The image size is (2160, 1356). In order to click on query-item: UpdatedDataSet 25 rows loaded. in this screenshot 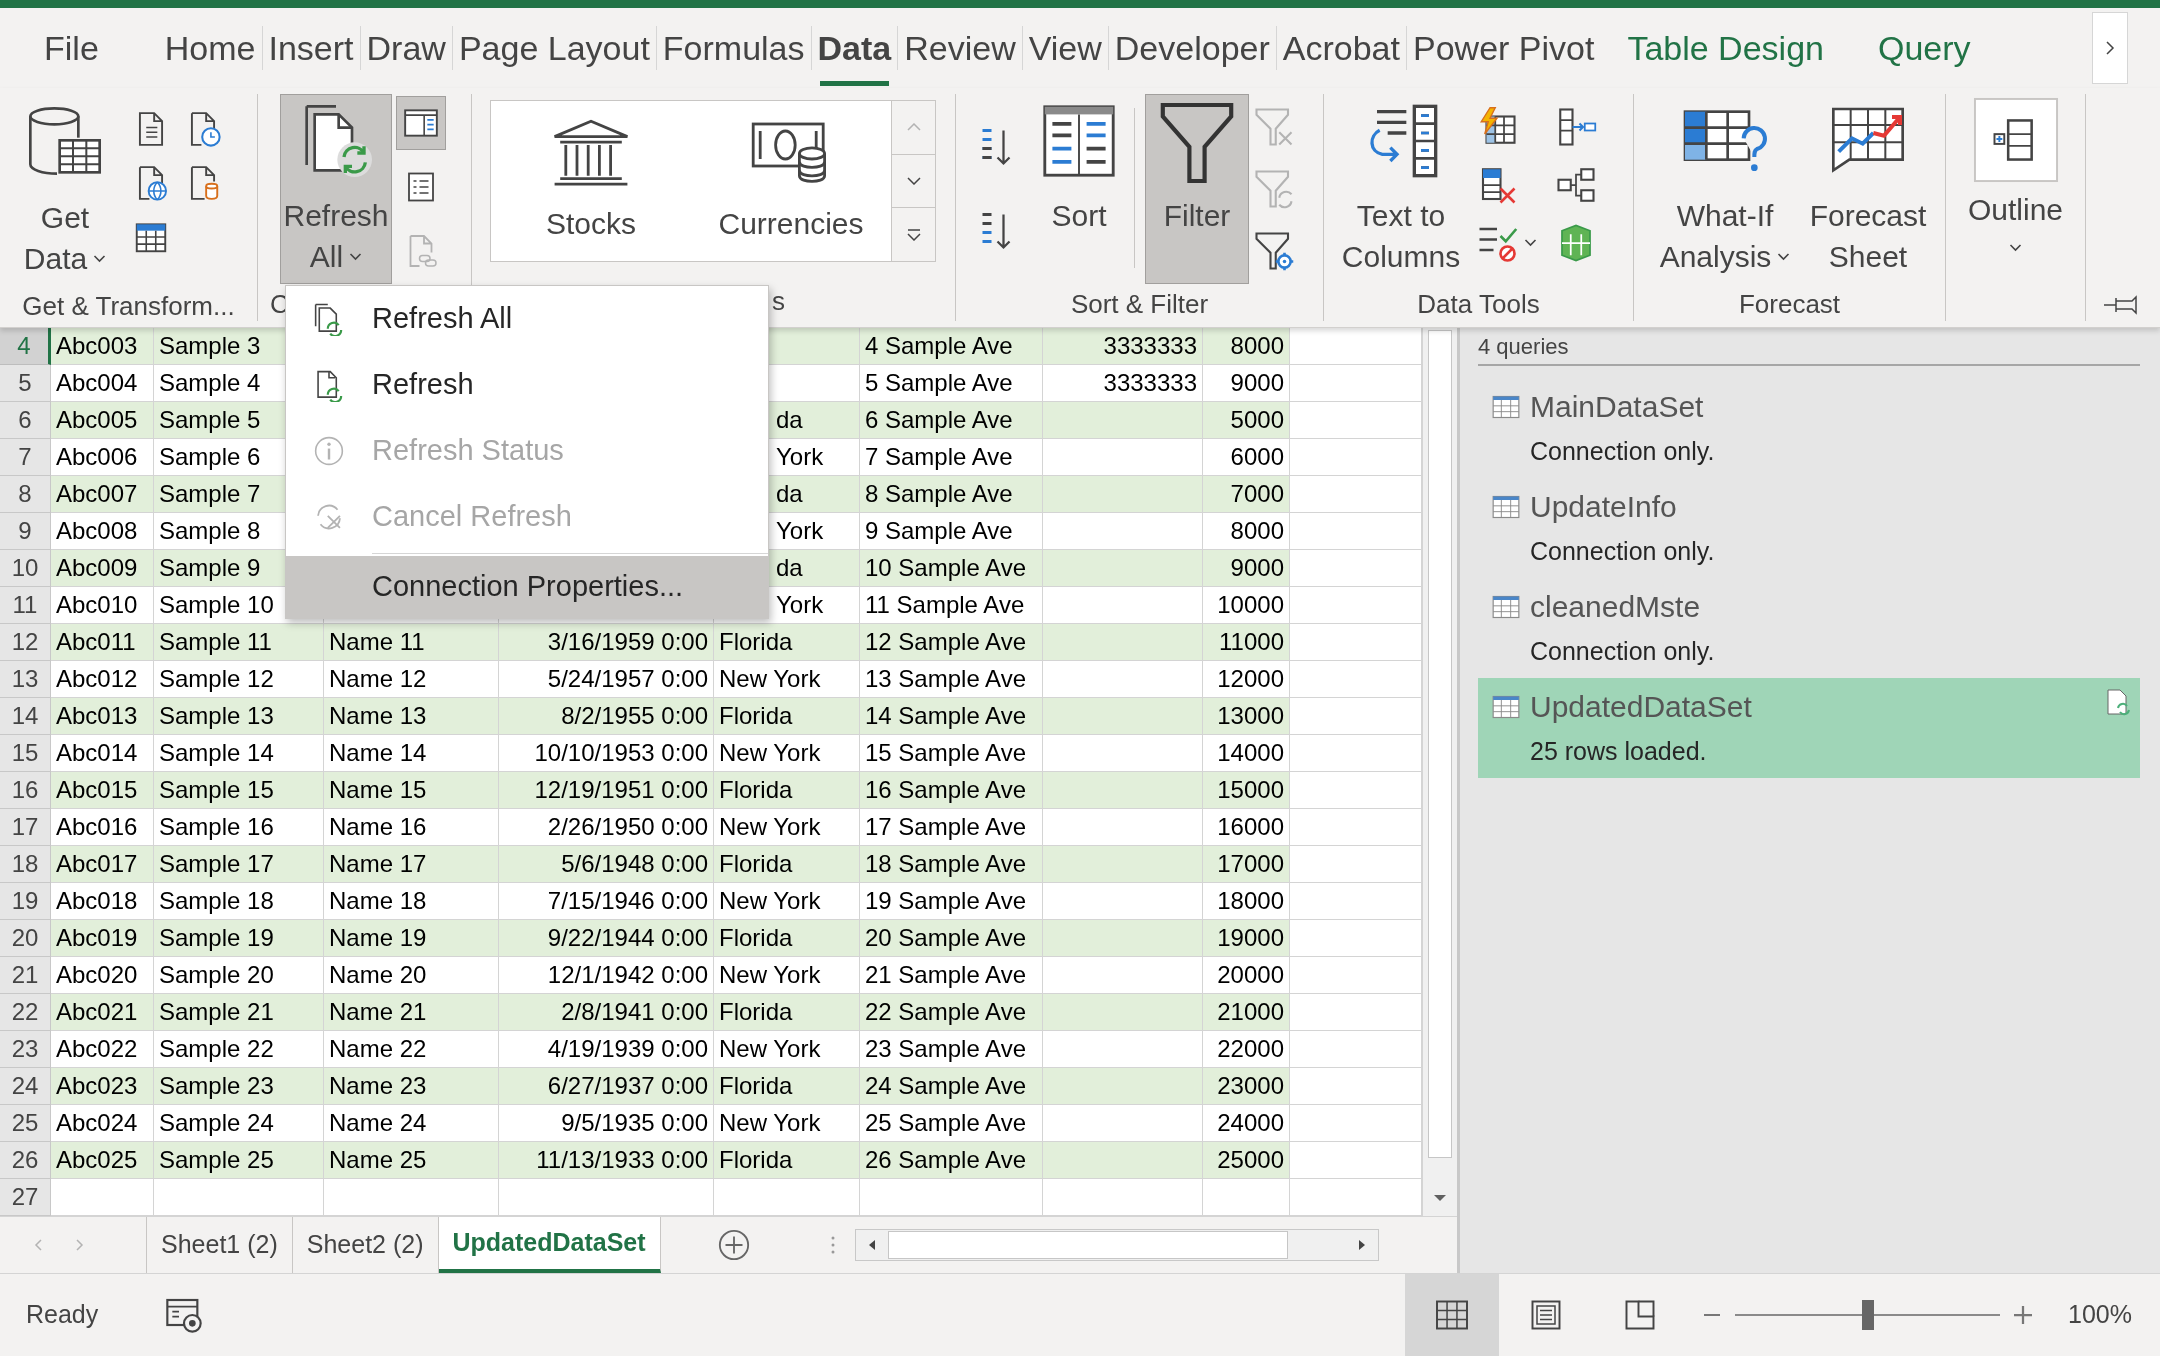, I will do `click(1809, 728)`.